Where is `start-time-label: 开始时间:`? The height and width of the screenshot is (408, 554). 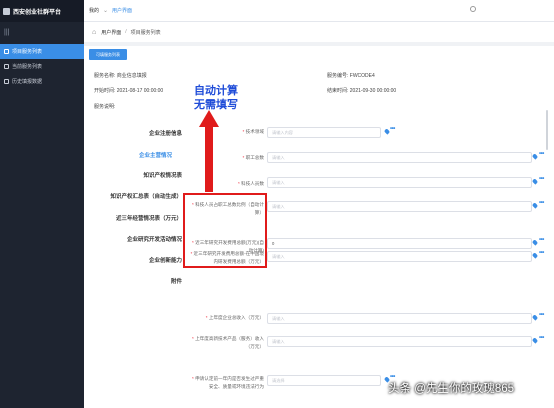
start-time-label: 开始时间: is located at coordinates (105, 91).